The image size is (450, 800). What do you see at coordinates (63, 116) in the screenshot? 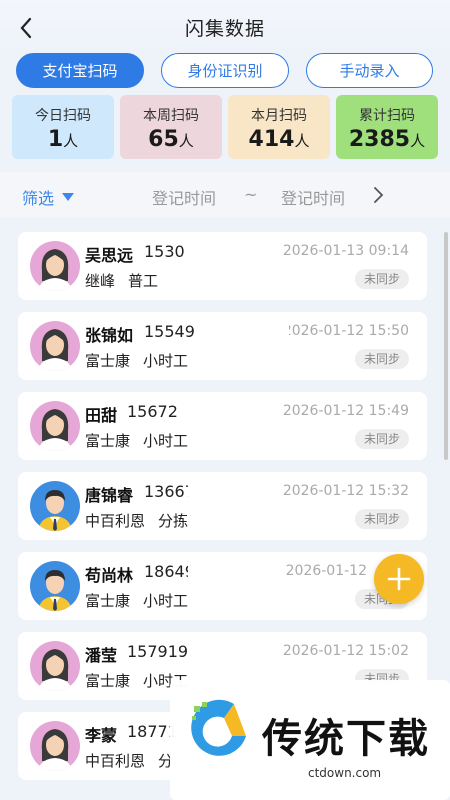
I see `stat-label: 今日扫码` at bounding box center [63, 116].